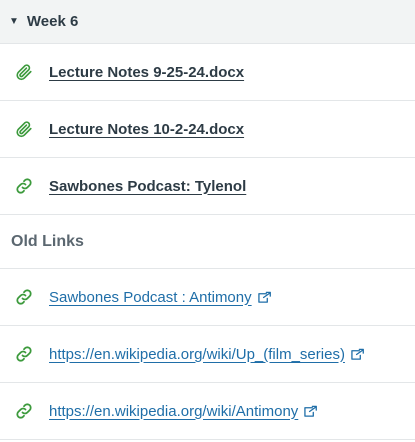  What do you see at coordinates (173, 411) in the screenshot?
I see `external-link-label: https://en.wikipedia.org/wiki/Antimony` at bounding box center [173, 411].